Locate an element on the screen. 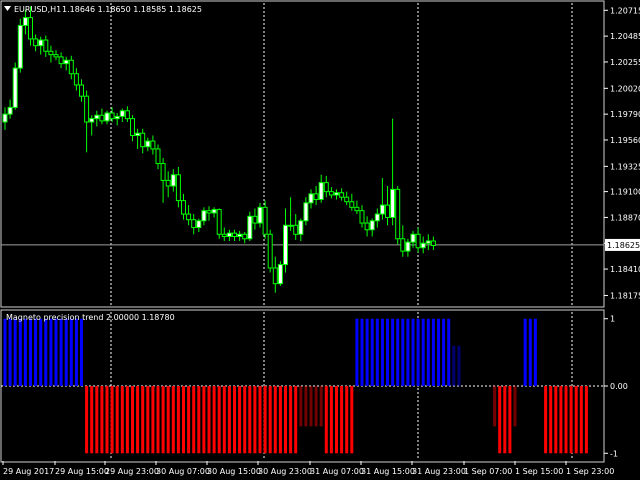 This screenshot has width=640, height=480. time-tick-label: 30 Aug 15:00 is located at coordinates (234, 471).